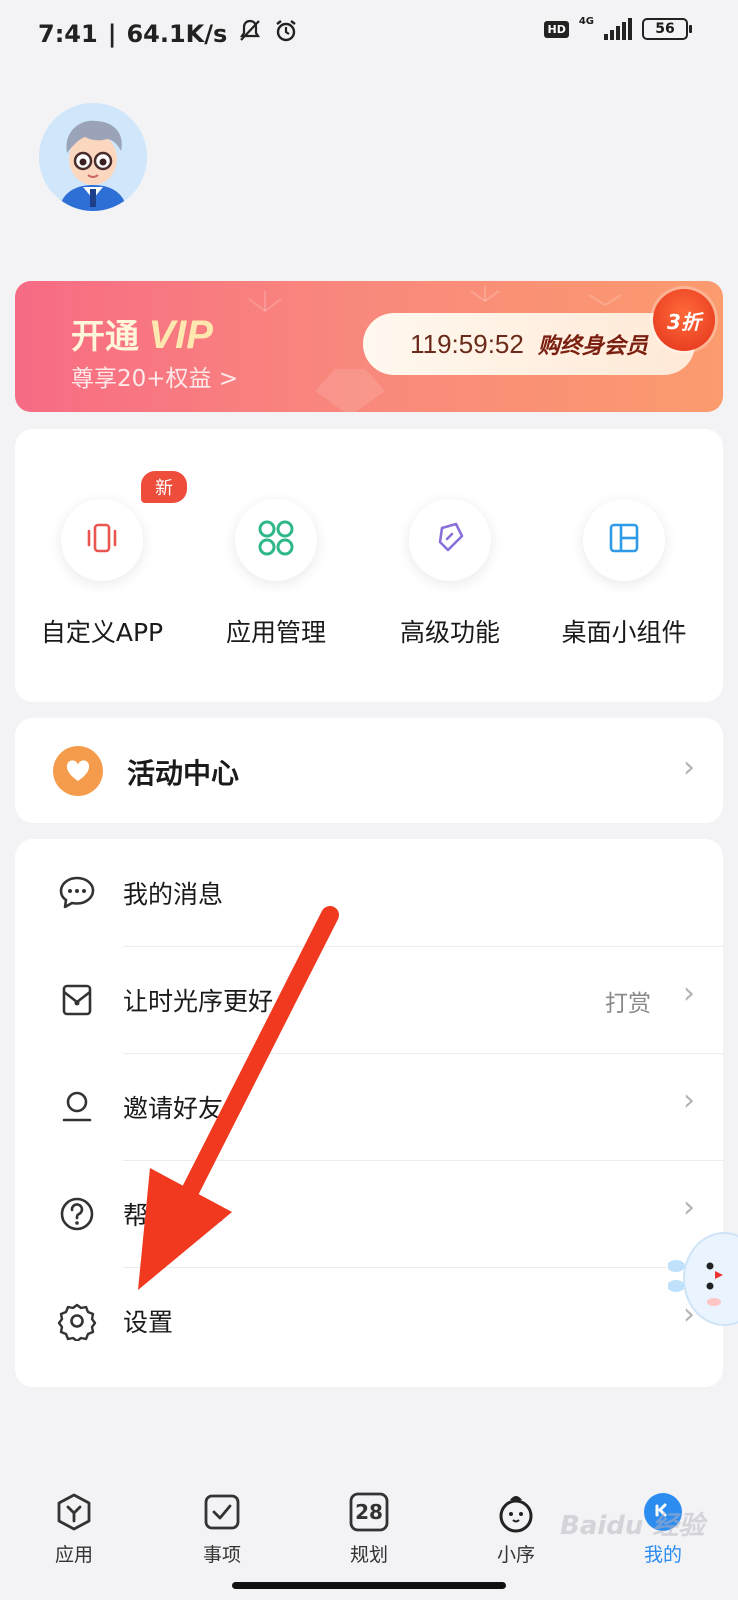 The height and width of the screenshot is (1600, 738). I want to click on shortcut-label: 自定义APP, so click(102, 632).